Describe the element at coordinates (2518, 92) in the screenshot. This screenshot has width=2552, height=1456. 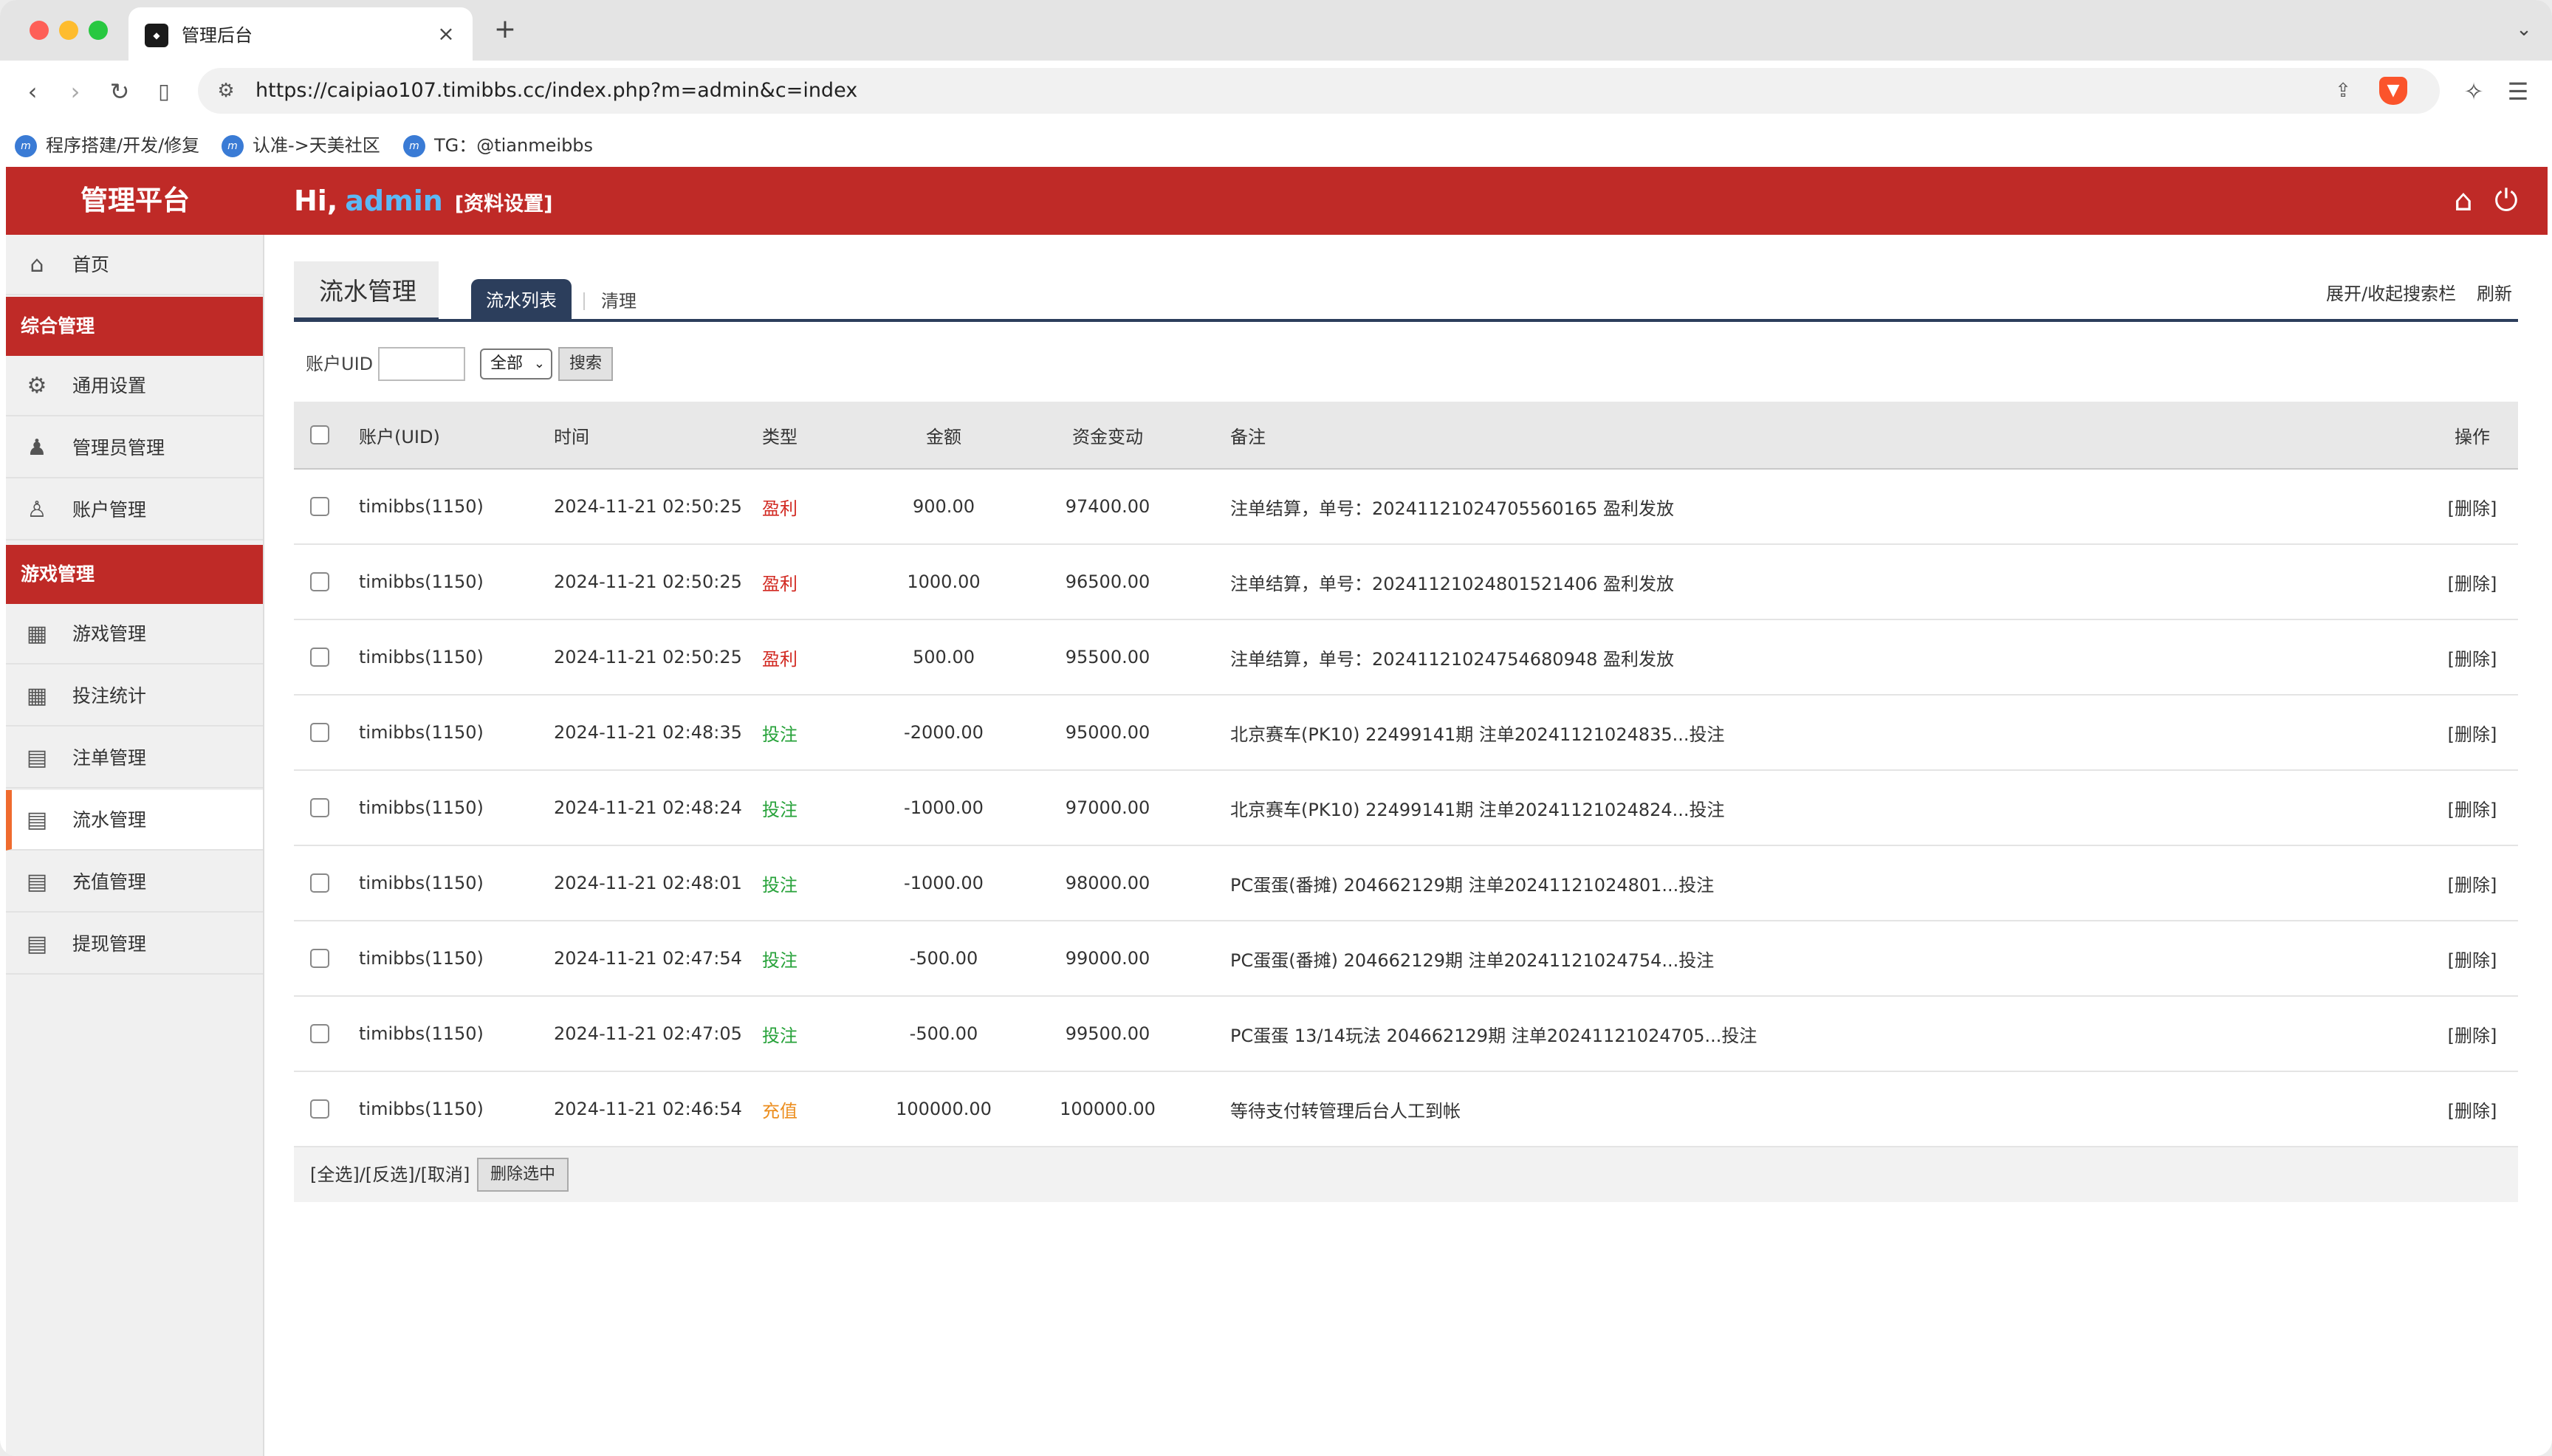
I see `menu-icon: ☰` at that location.